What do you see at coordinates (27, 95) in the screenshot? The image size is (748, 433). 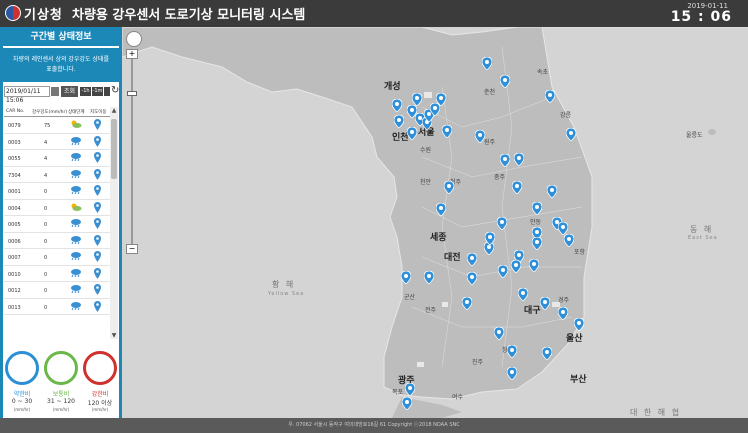 I see `date-input: 2019/01/11 15:06` at bounding box center [27, 95].